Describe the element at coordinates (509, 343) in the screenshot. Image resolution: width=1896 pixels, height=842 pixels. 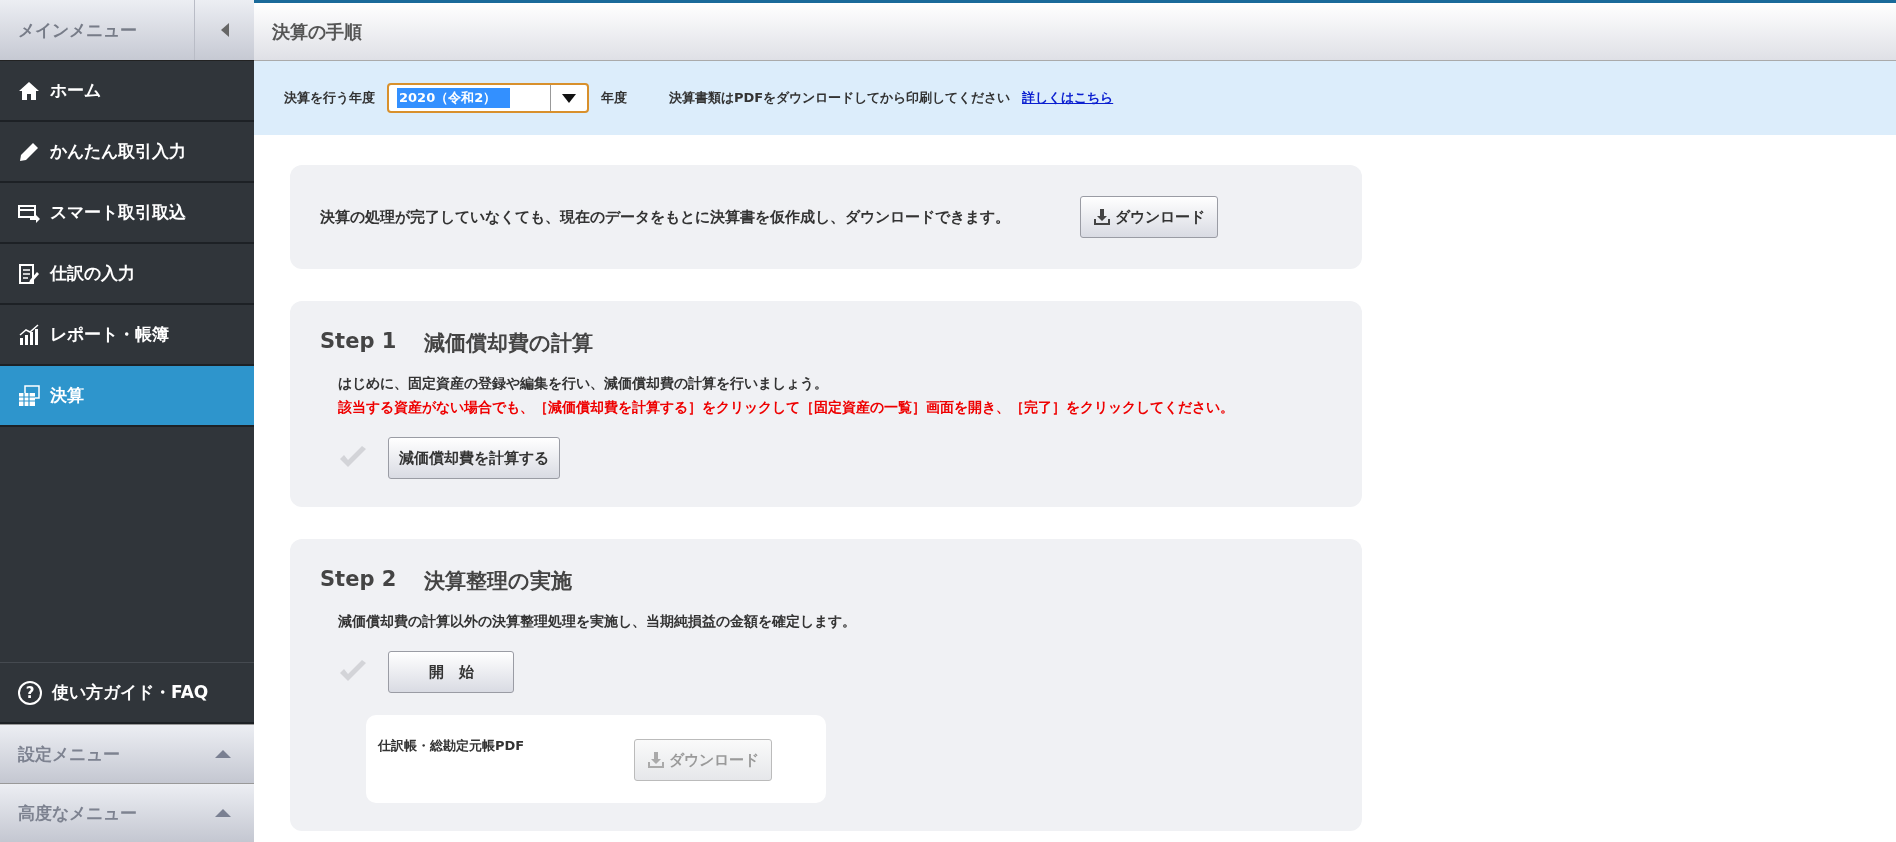
I see `step-title: 減価償却費の計算` at that location.